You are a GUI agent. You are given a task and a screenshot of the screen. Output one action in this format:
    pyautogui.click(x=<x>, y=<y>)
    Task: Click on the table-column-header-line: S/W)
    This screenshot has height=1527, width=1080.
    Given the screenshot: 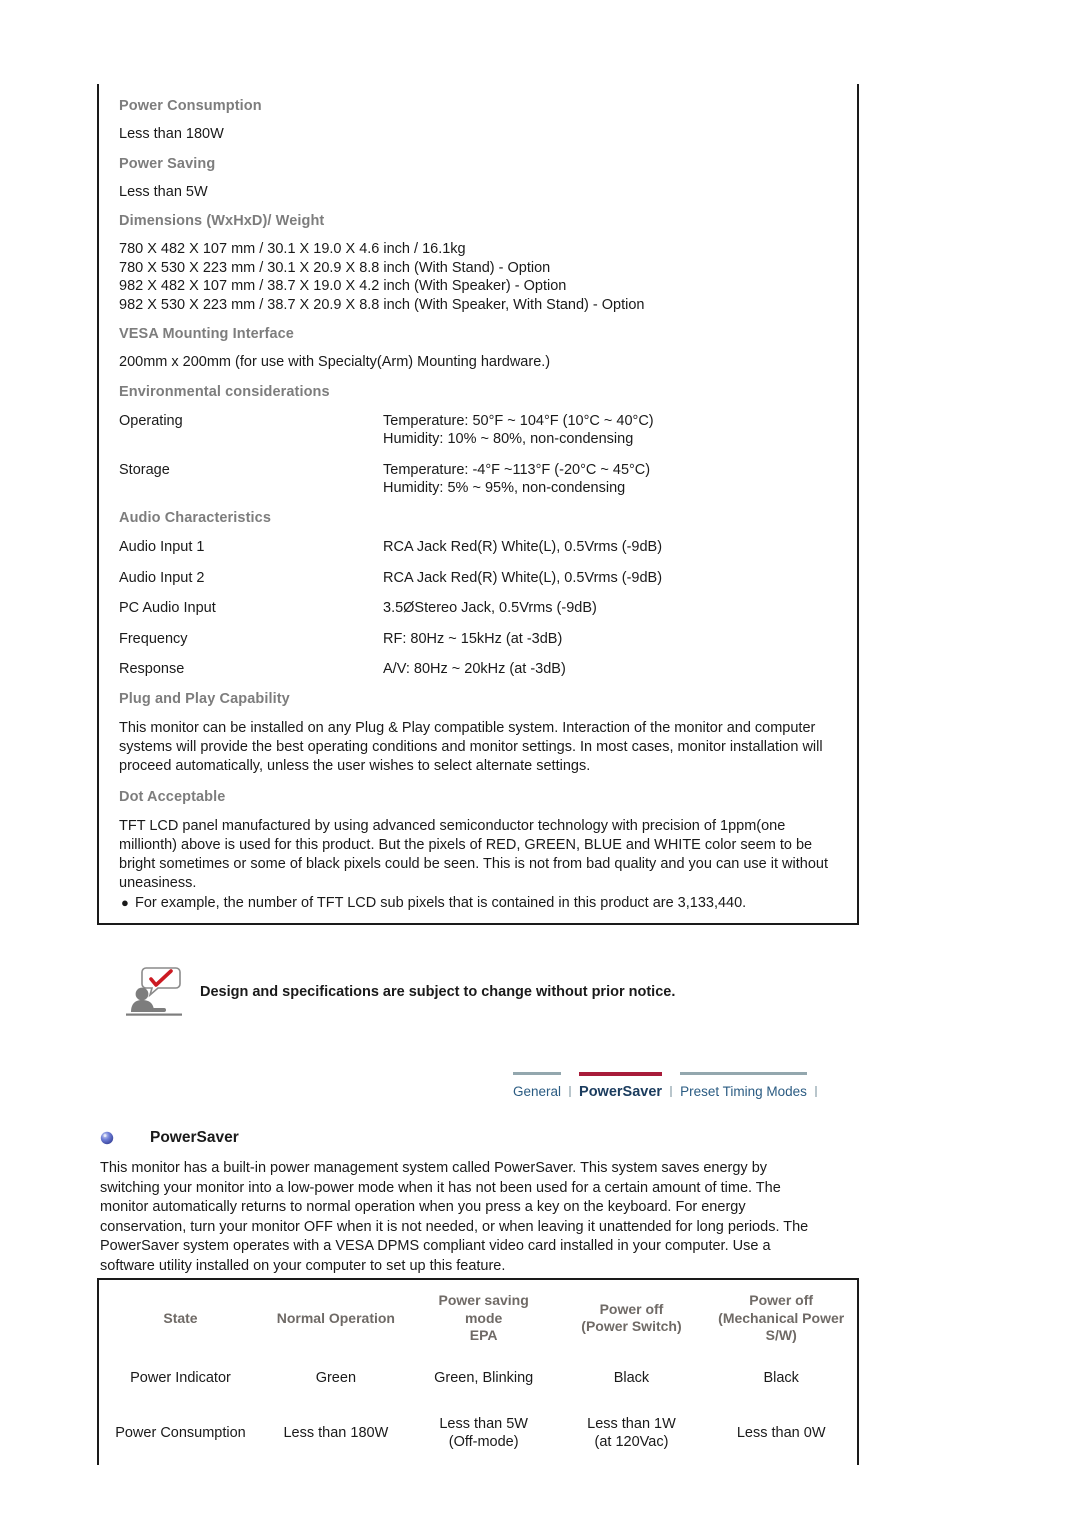 What is the action you would take?
    pyautogui.click(x=781, y=1335)
    